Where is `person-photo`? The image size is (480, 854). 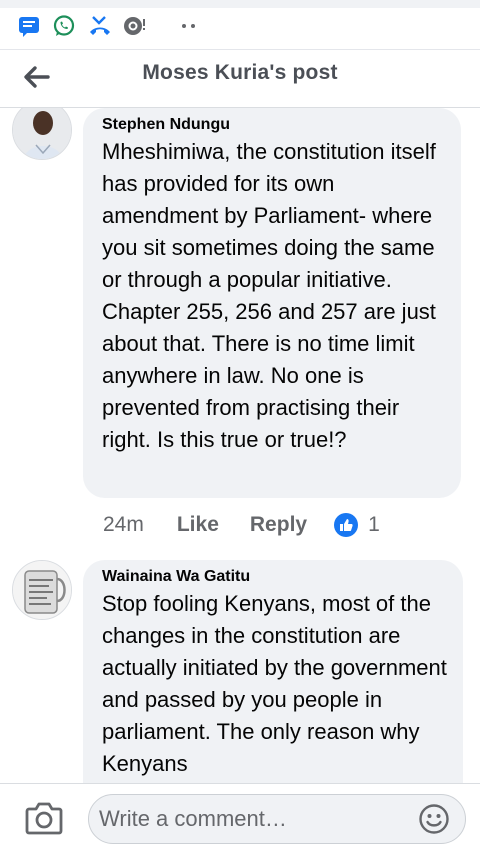
person-photo is located at coordinates (42, 133).